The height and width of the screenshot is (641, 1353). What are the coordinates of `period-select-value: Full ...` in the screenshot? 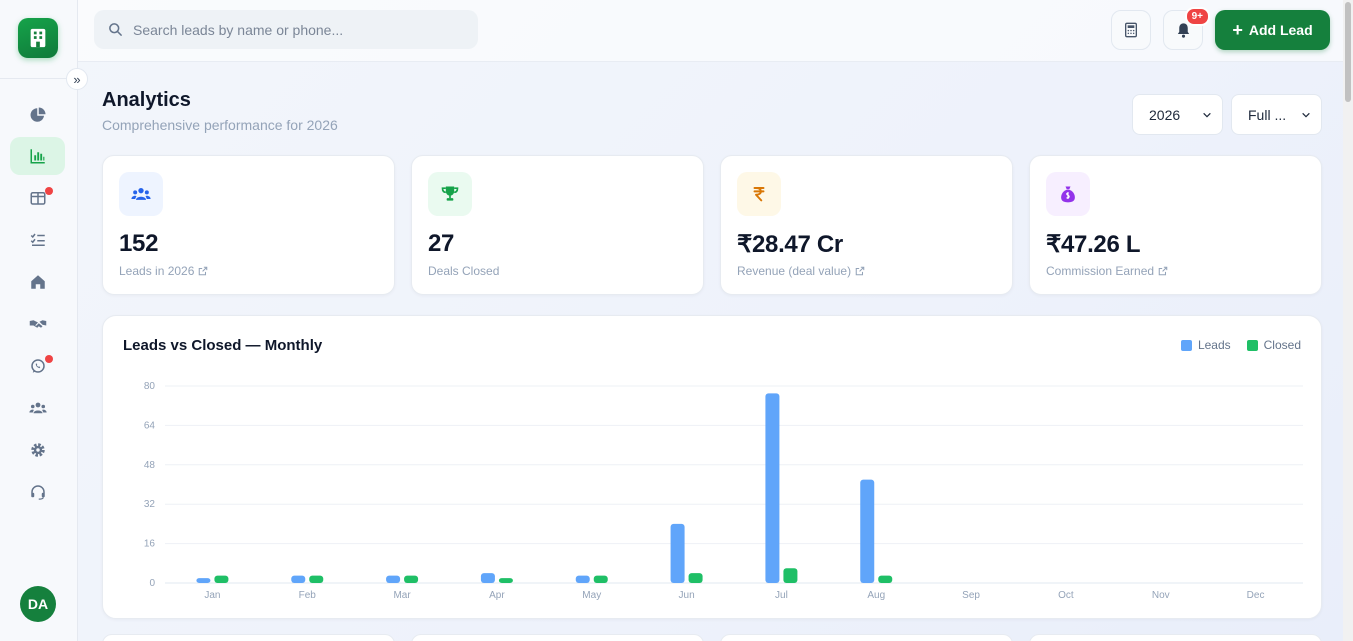 It's located at (1267, 114).